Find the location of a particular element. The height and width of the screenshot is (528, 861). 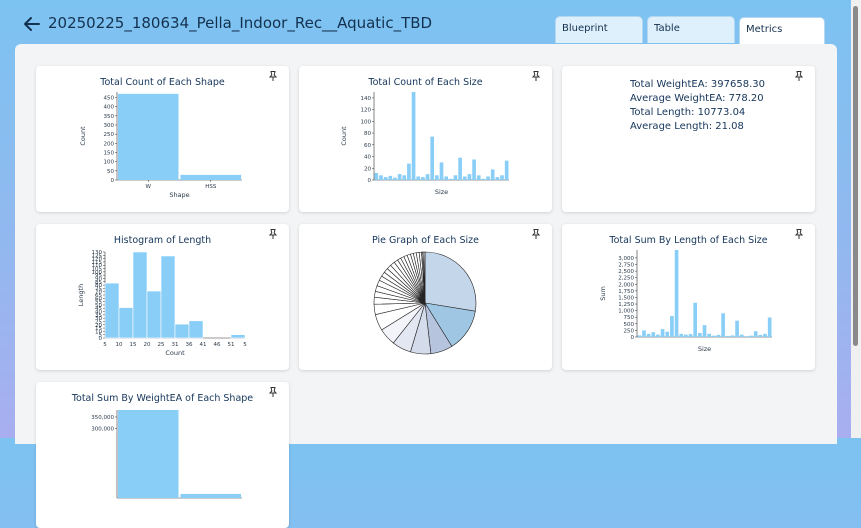

x-axis-label: Size is located at coordinates (704, 349).